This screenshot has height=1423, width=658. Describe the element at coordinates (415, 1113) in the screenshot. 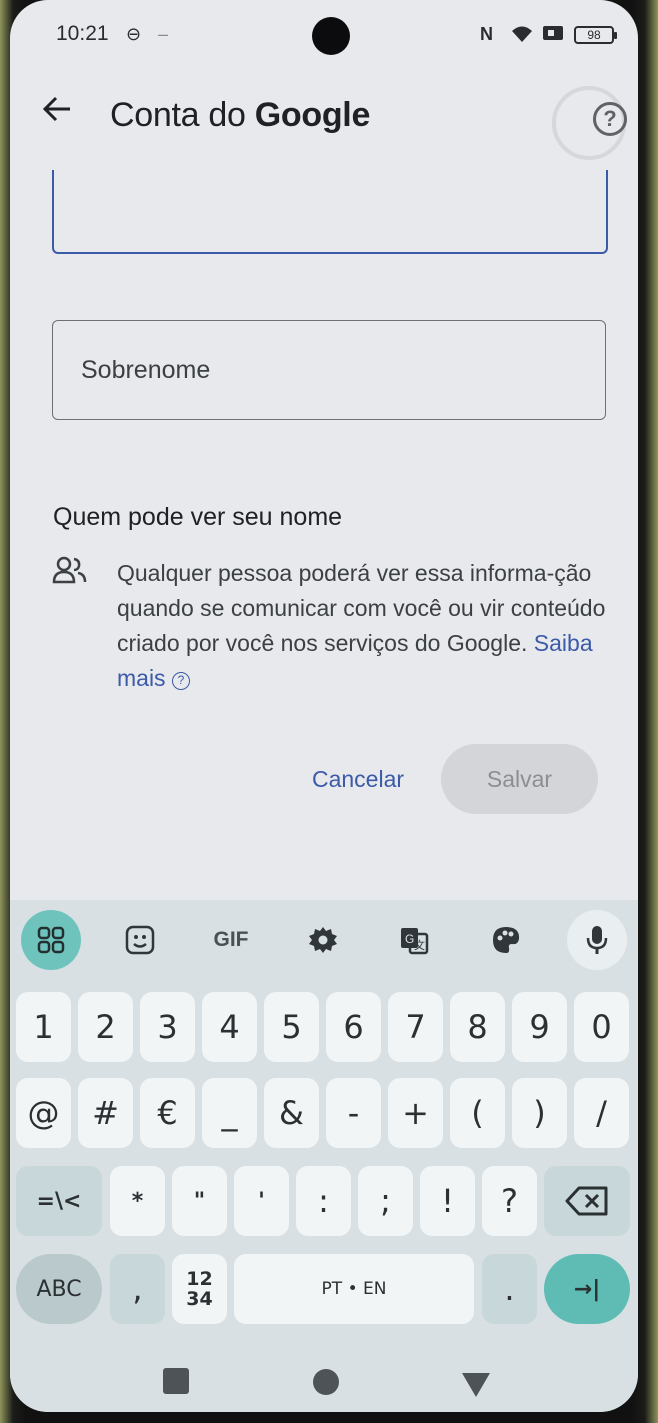

I see `key-plus: +` at that location.